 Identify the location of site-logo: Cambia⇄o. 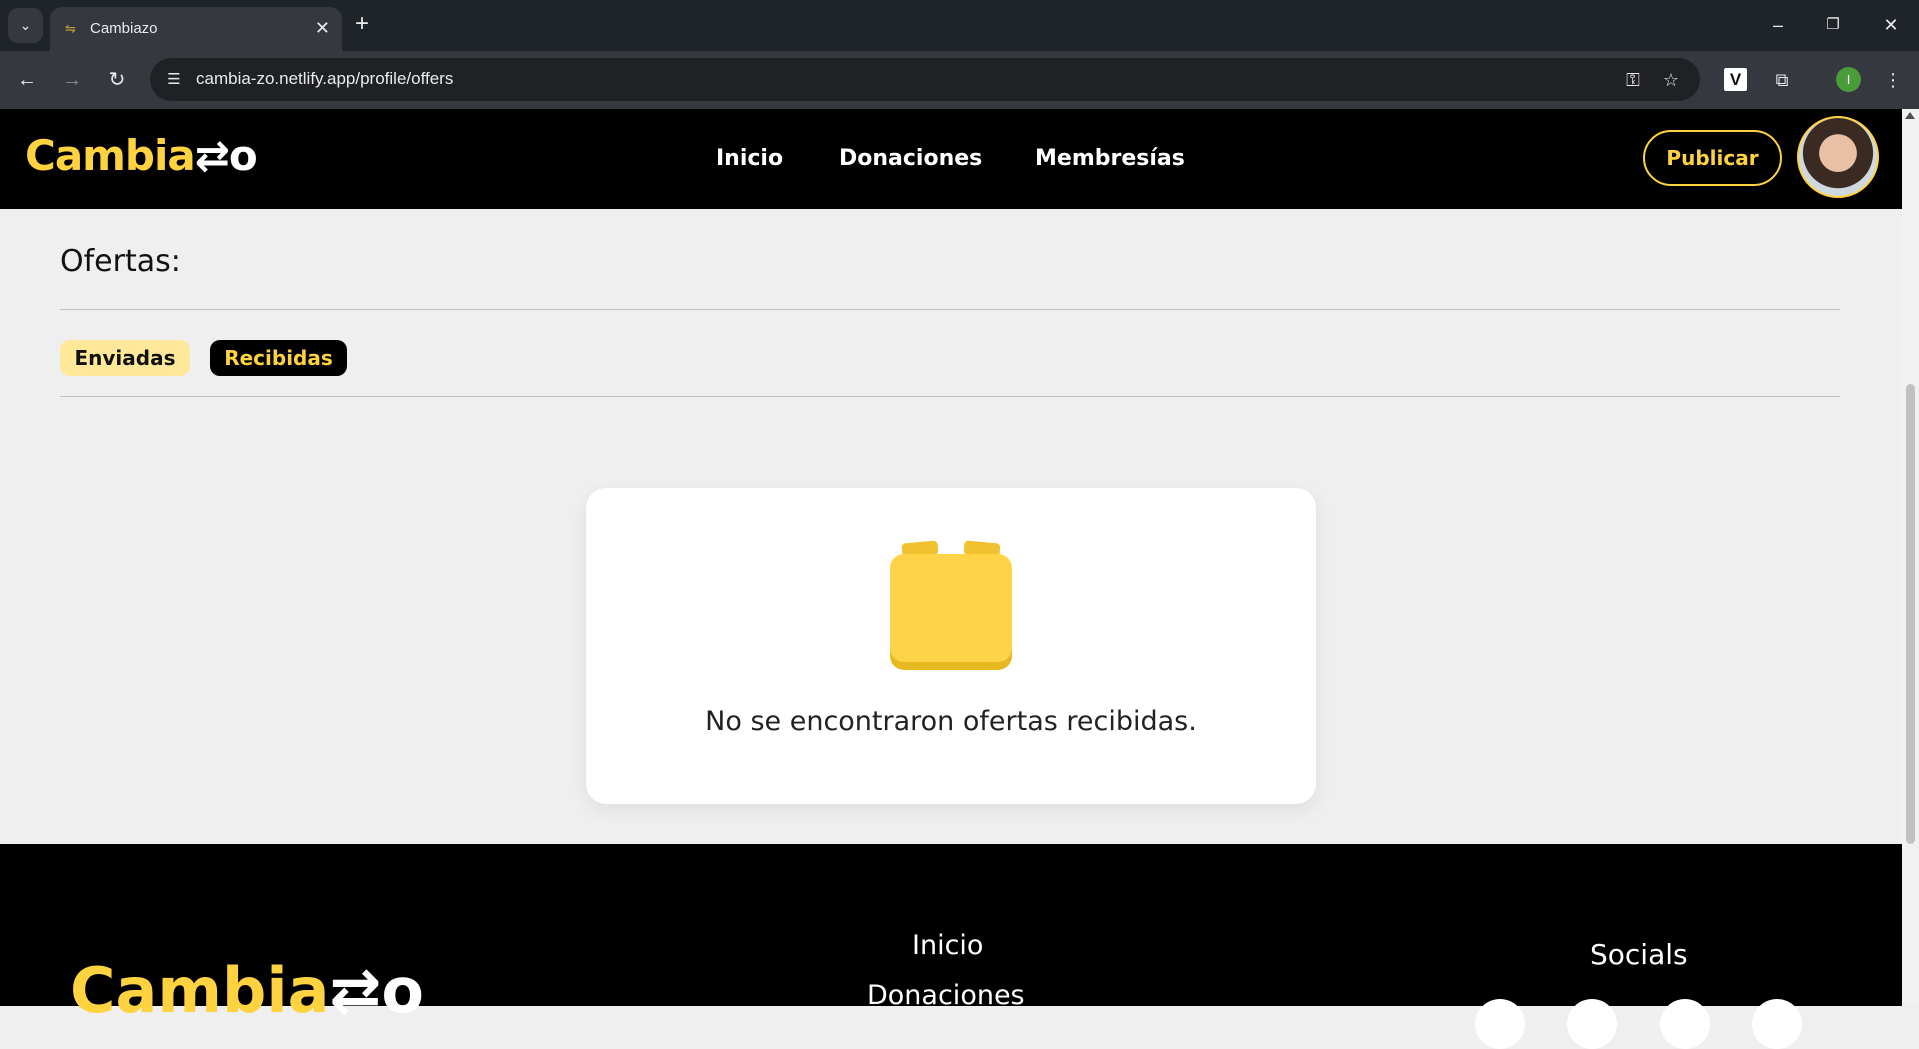
(141, 155).